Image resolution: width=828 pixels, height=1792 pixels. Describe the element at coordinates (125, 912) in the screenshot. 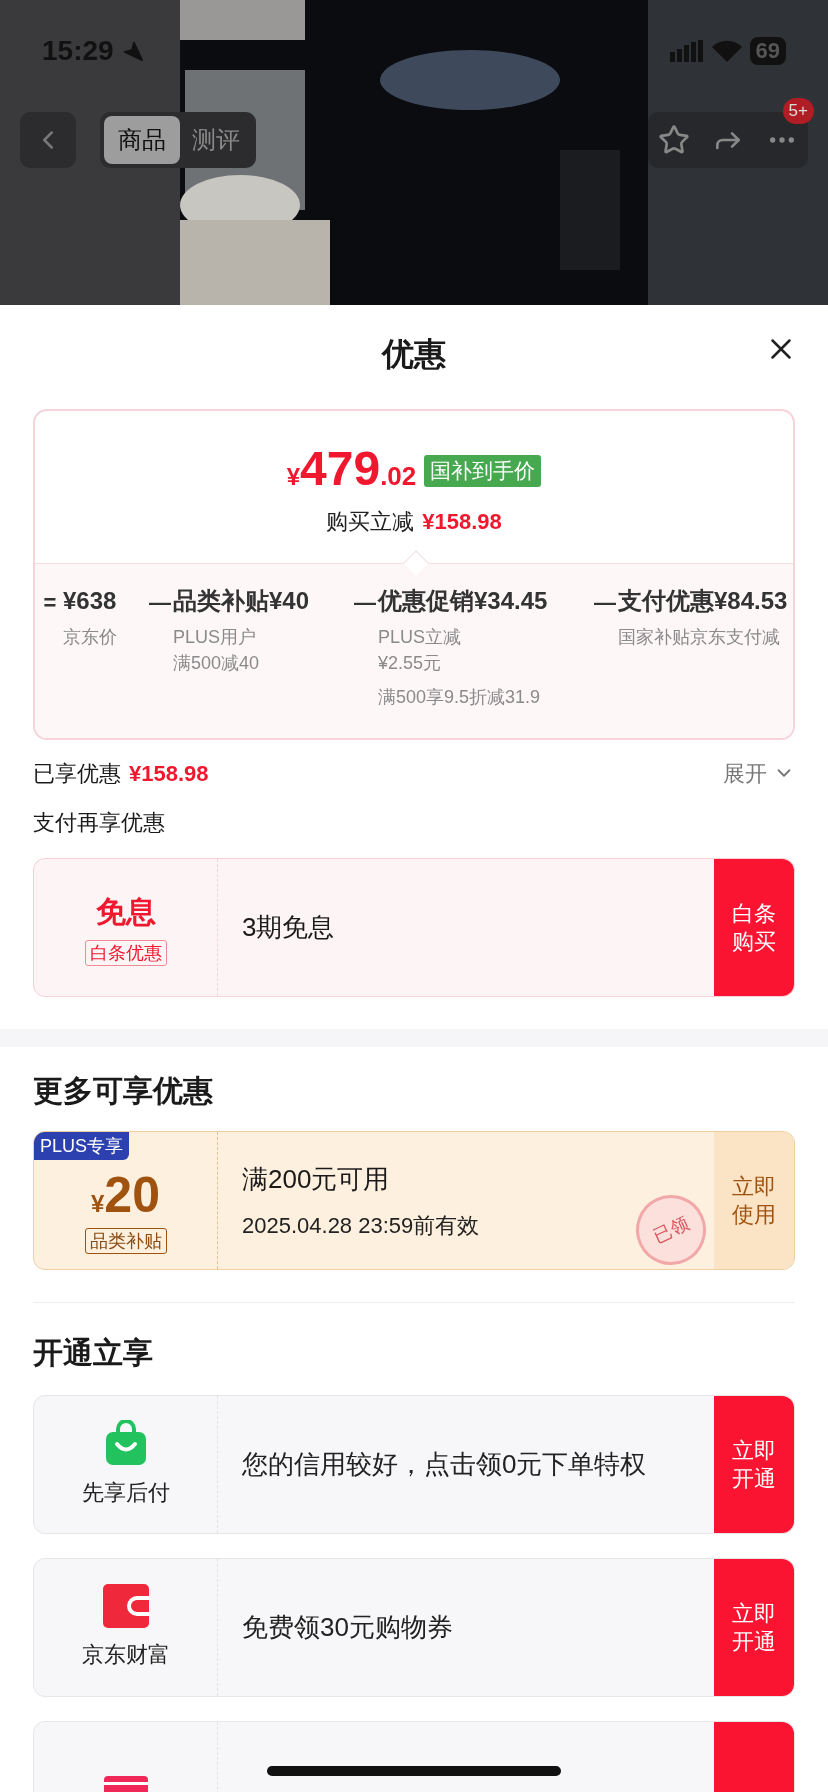

I see `installment-headline: 免息` at that location.